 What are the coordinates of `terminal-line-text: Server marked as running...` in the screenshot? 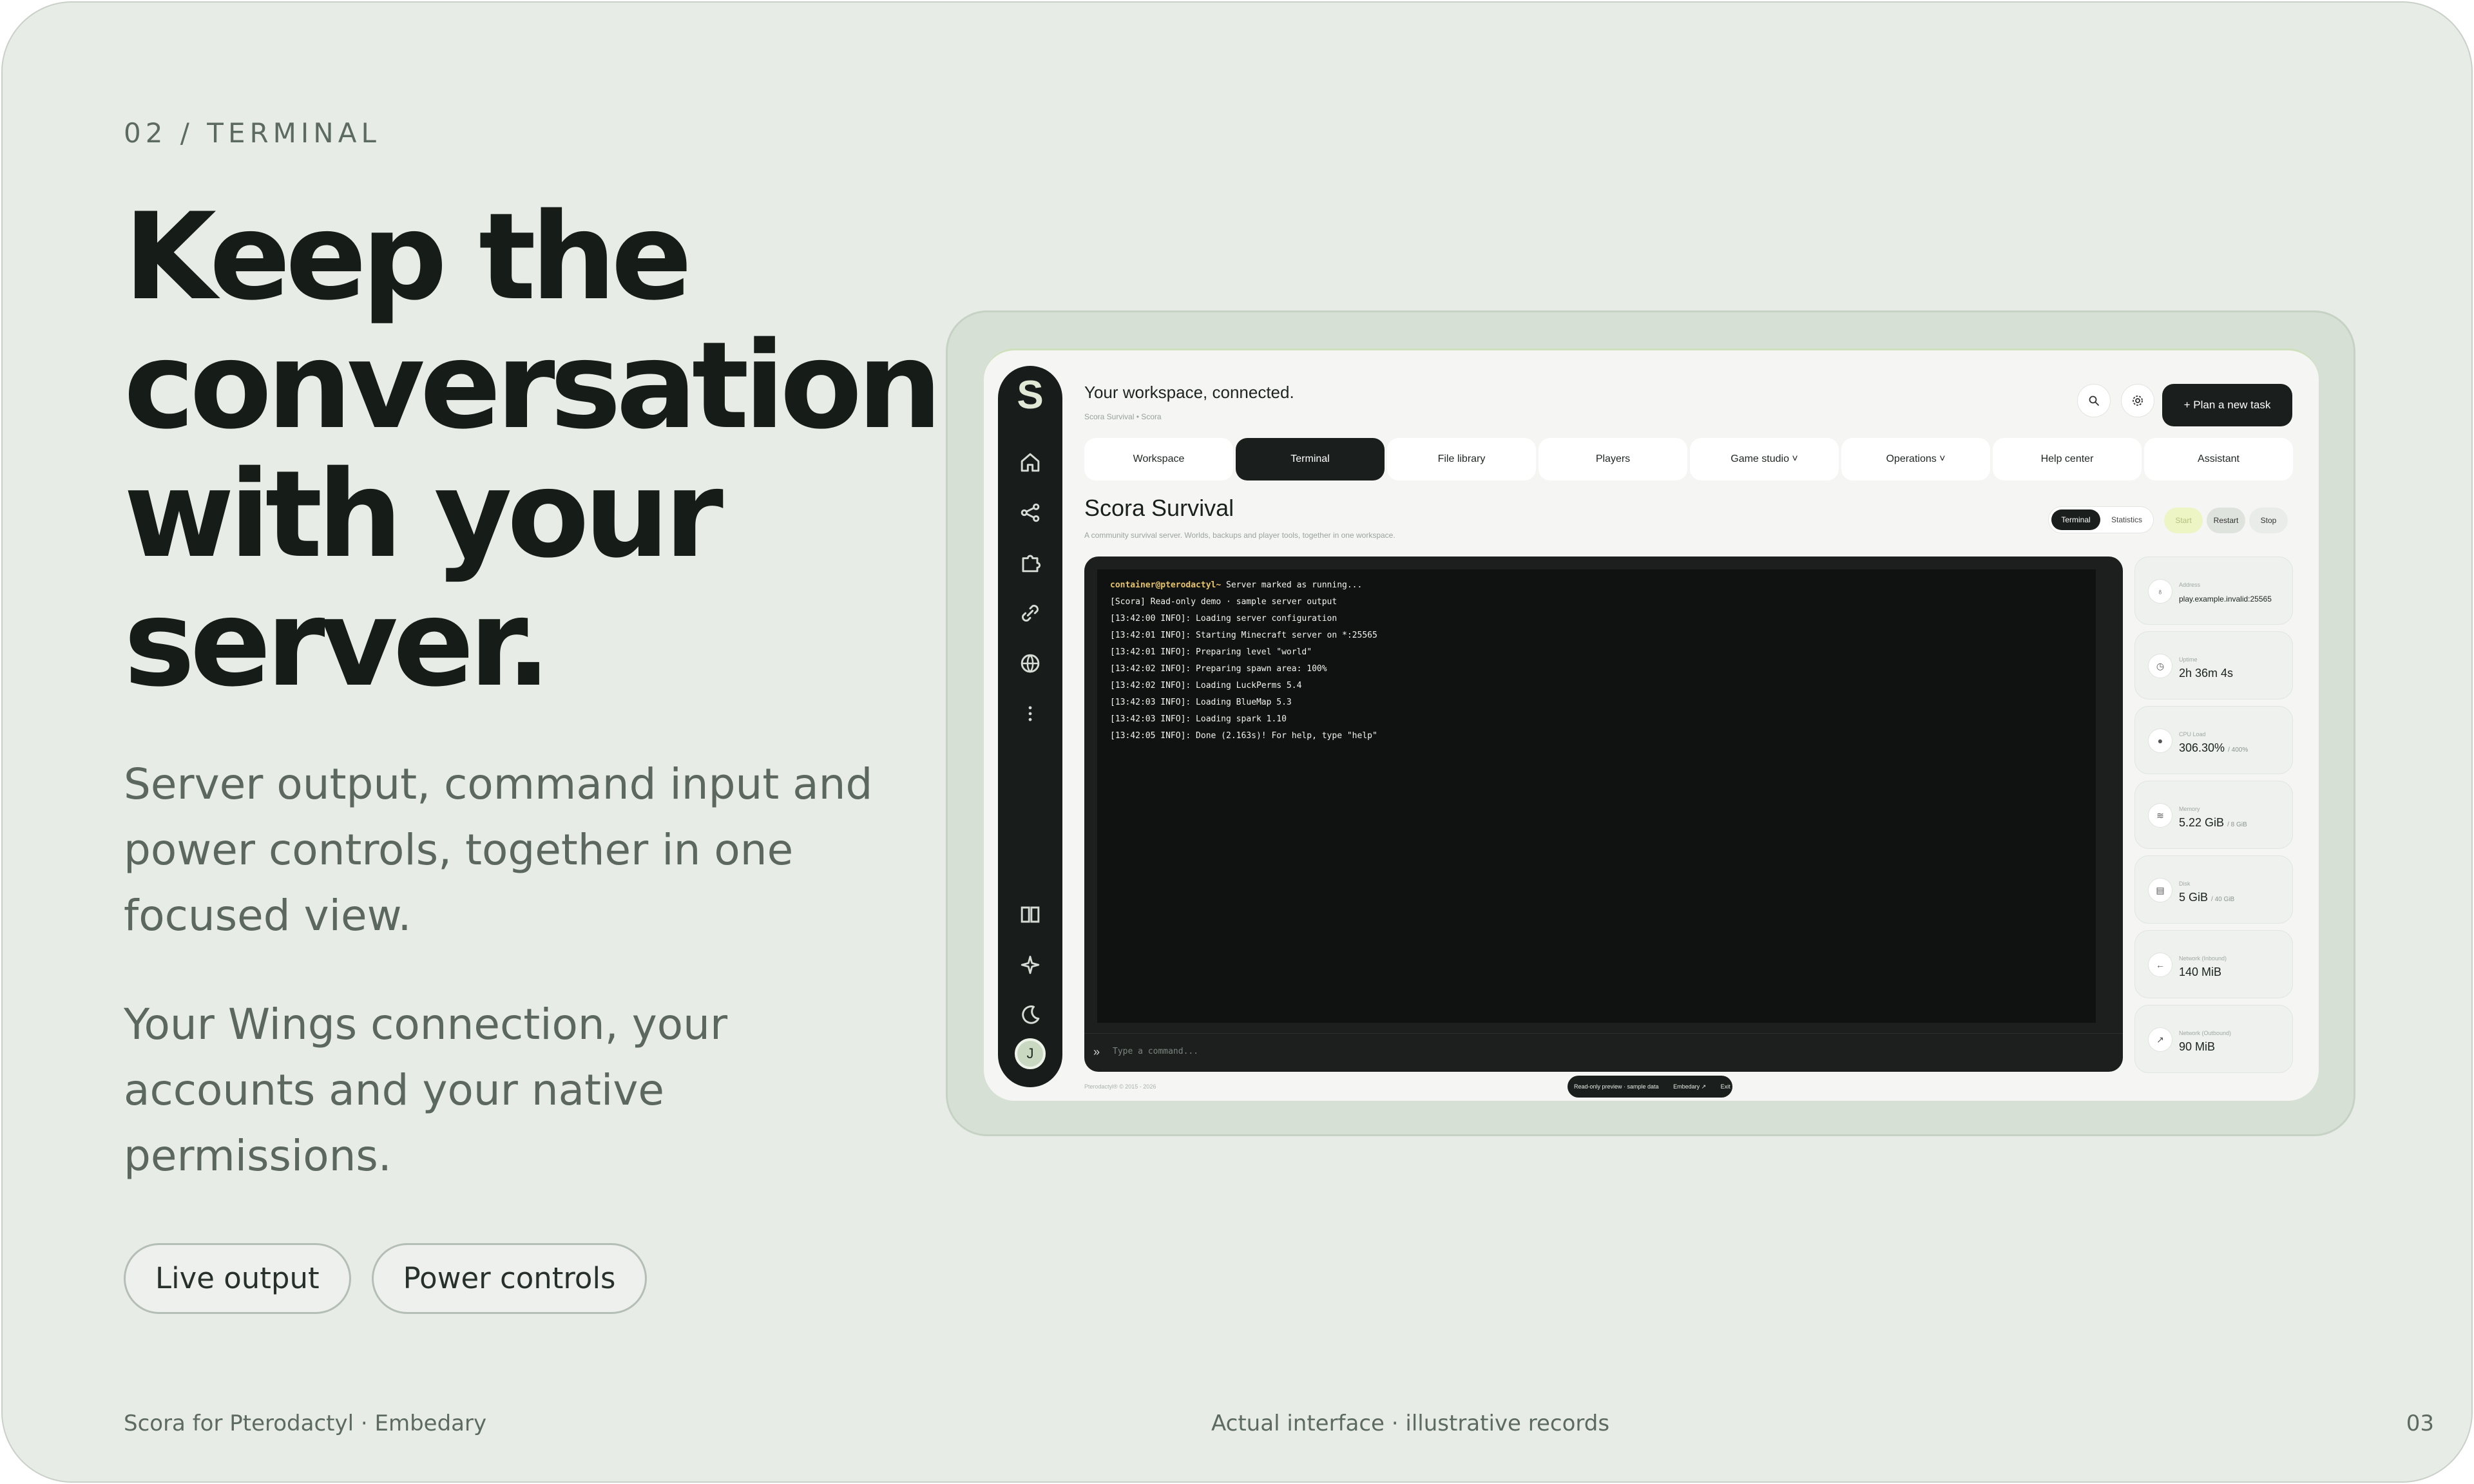 It's located at (1292, 585).